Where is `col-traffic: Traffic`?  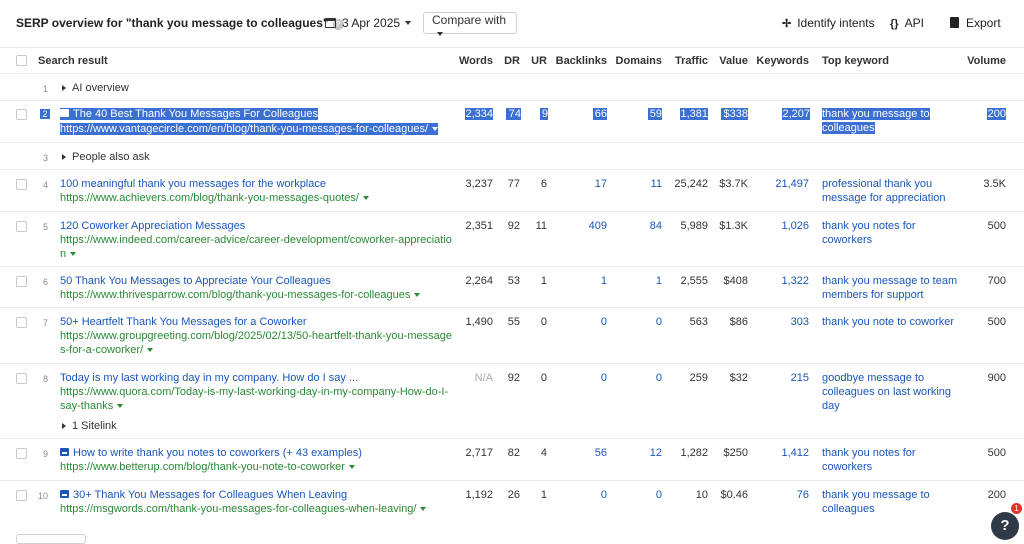 col-traffic: Traffic is located at coordinates (688, 61).